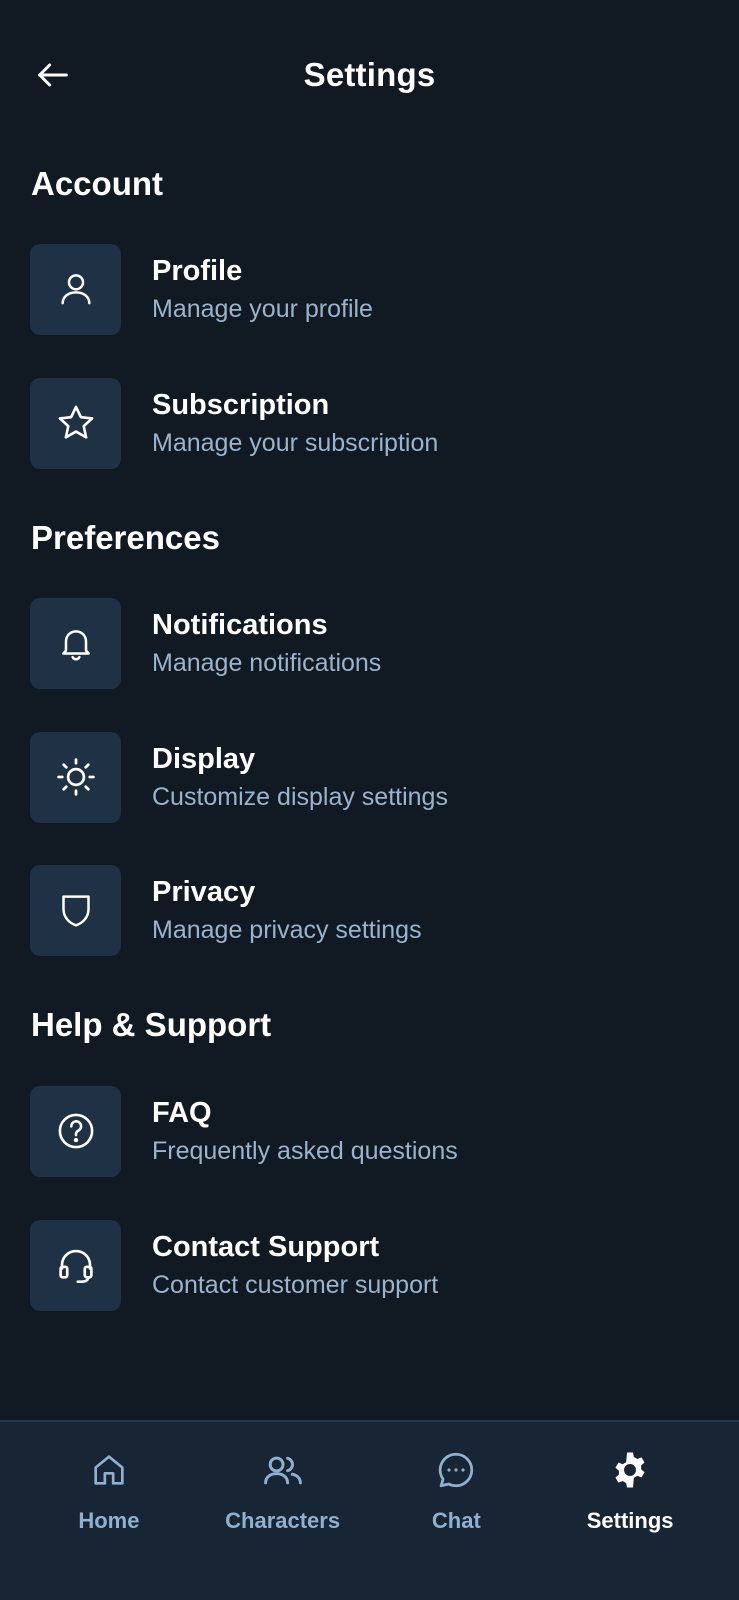  Describe the element at coordinates (204, 892) in the screenshot. I see `item-title: Privacy` at that location.